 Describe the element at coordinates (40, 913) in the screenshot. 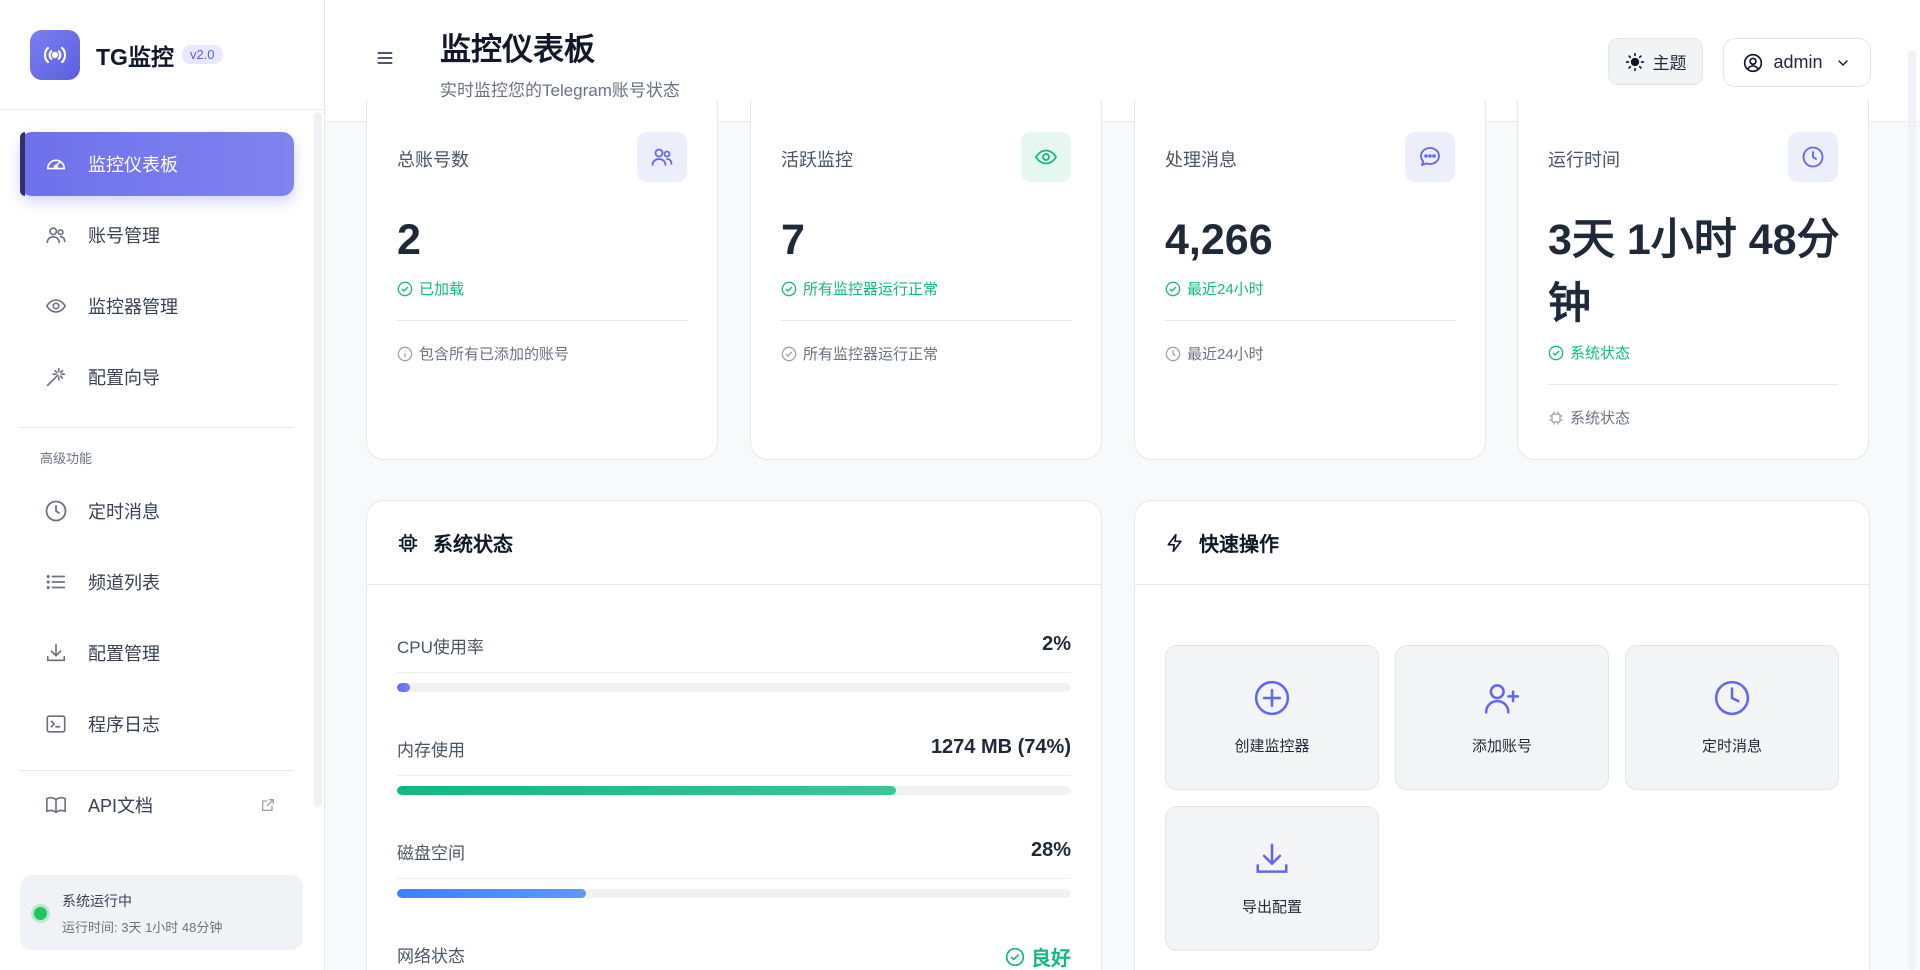

I see `status-indicator` at that location.